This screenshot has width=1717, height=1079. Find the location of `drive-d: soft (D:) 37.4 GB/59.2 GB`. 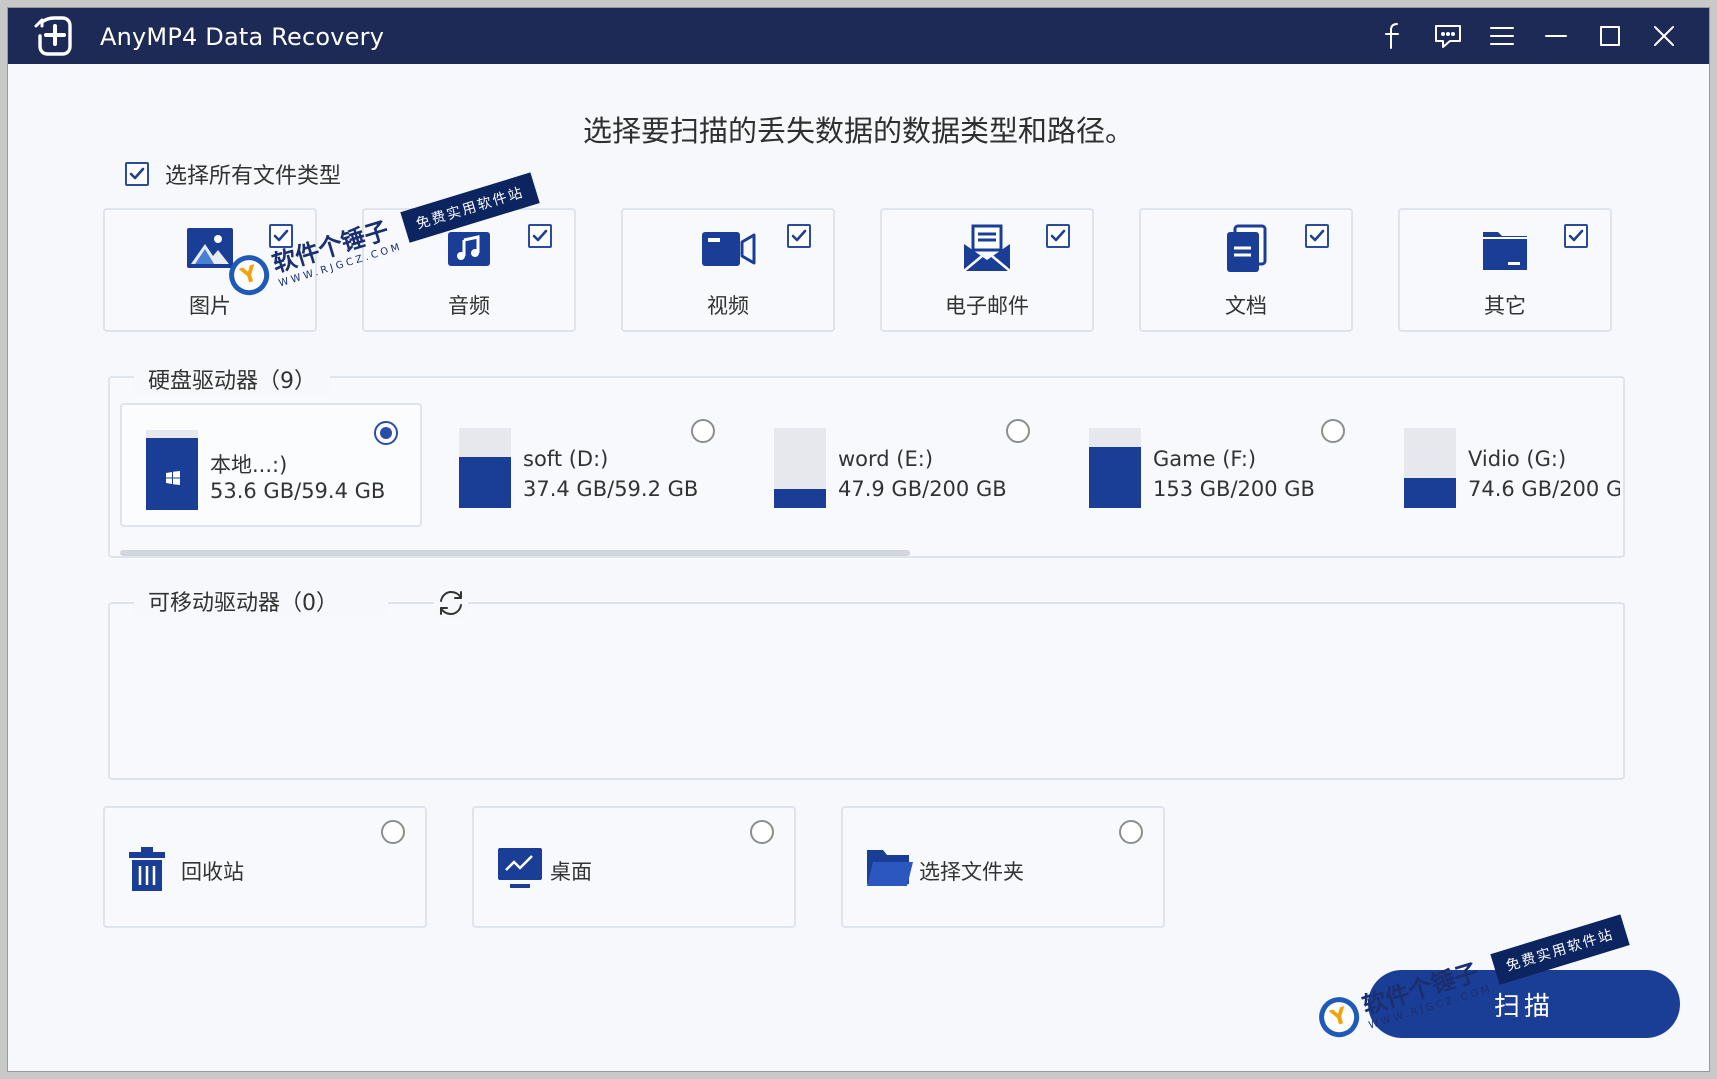

drive-d: soft (D:) 37.4 GB/59.2 GB is located at coordinates (586, 465).